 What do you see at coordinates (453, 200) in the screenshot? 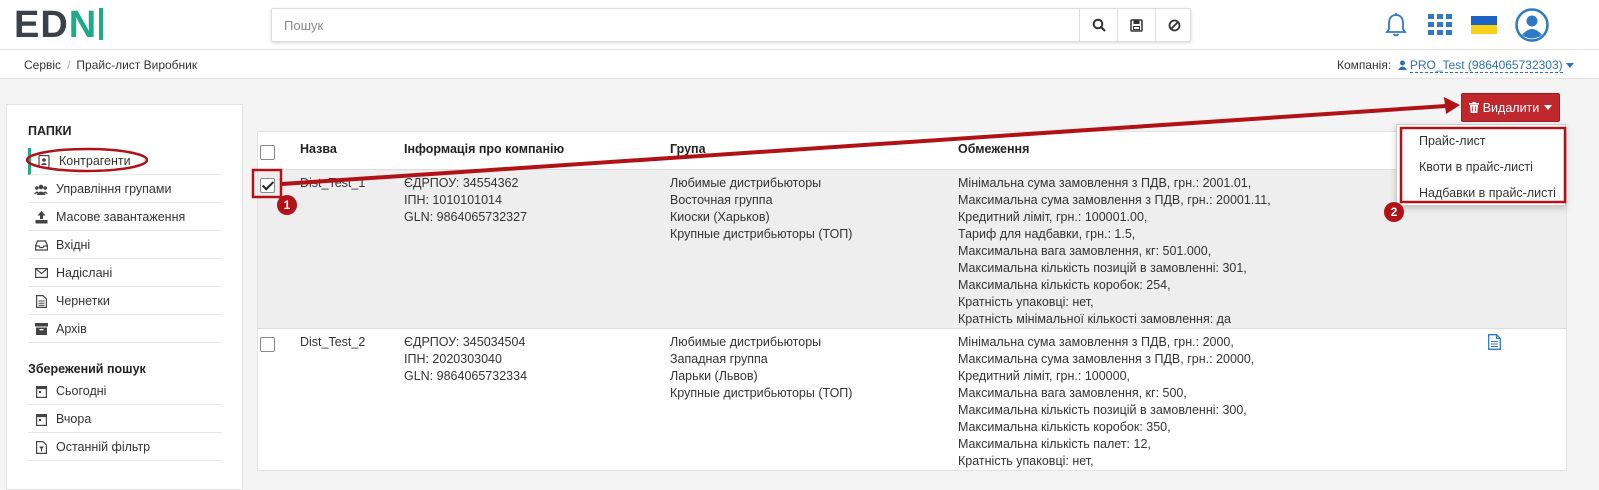
I see `info-line: ІПН: 1010101014` at bounding box center [453, 200].